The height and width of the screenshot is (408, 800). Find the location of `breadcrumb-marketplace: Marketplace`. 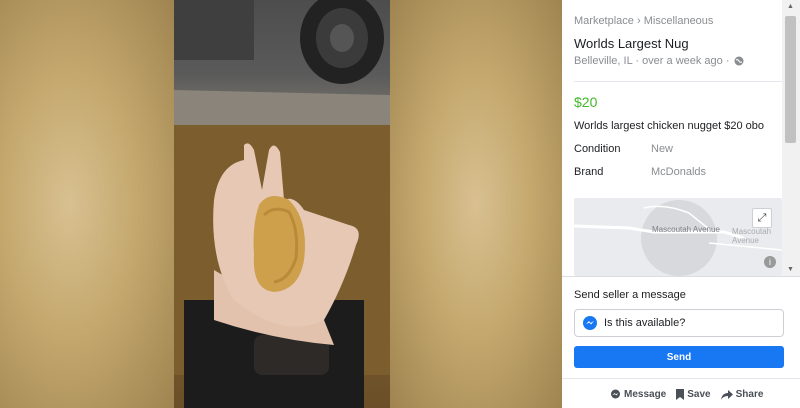

breadcrumb-marketplace: Marketplace is located at coordinates (604, 21).